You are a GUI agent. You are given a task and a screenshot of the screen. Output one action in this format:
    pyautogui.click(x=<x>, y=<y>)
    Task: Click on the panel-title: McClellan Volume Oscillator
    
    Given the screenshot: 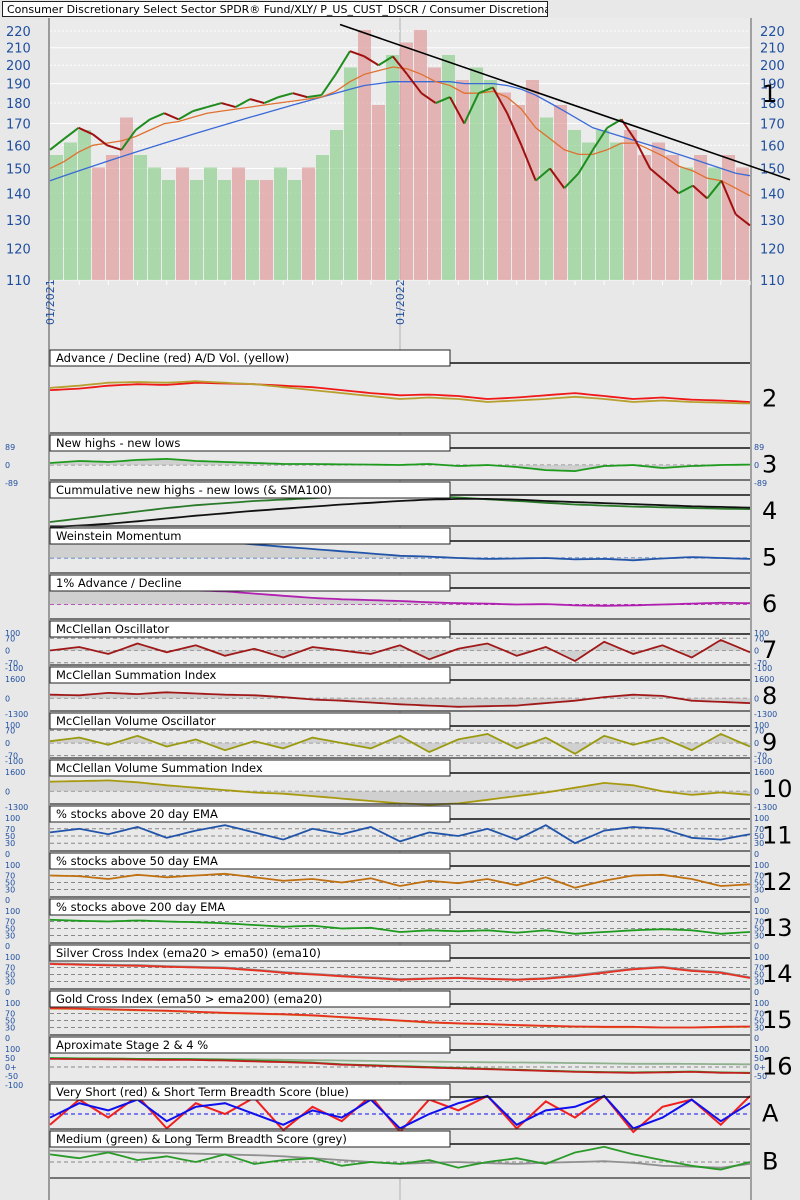 What is the action you would take?
    pyautogui.click(x=136, y=721)
    